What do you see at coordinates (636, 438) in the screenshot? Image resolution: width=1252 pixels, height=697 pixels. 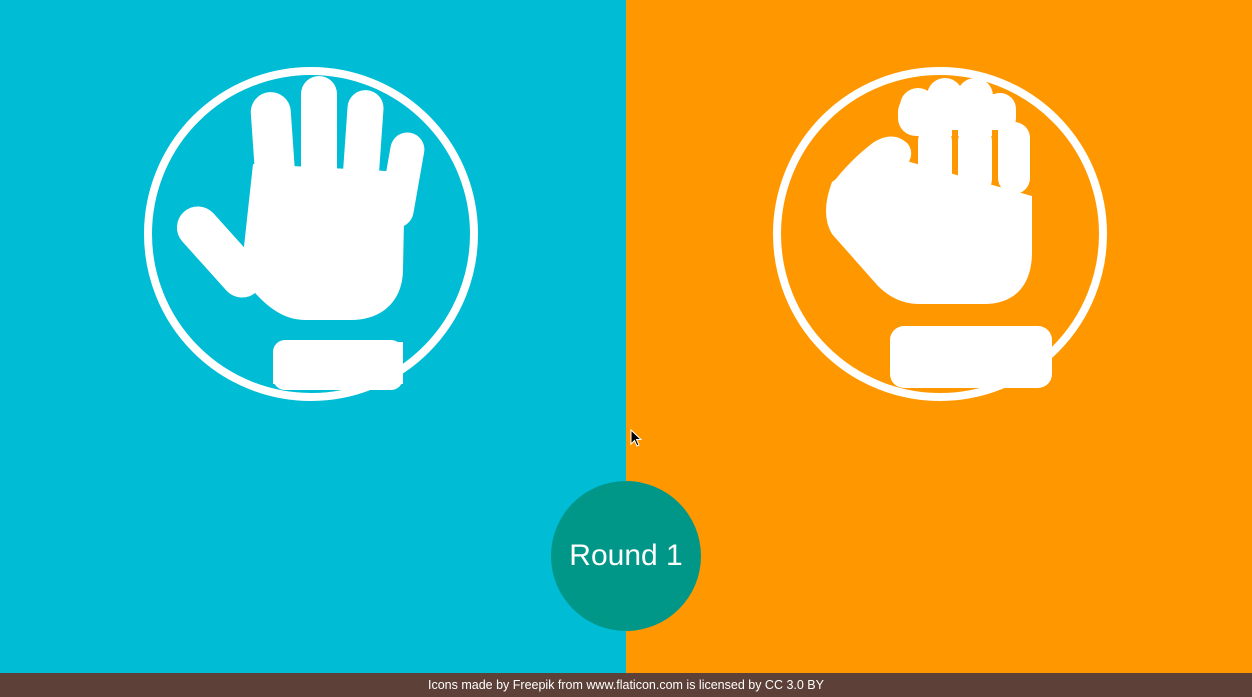 I see `mouse-pointer-icon` at bounding box center [636, 438].